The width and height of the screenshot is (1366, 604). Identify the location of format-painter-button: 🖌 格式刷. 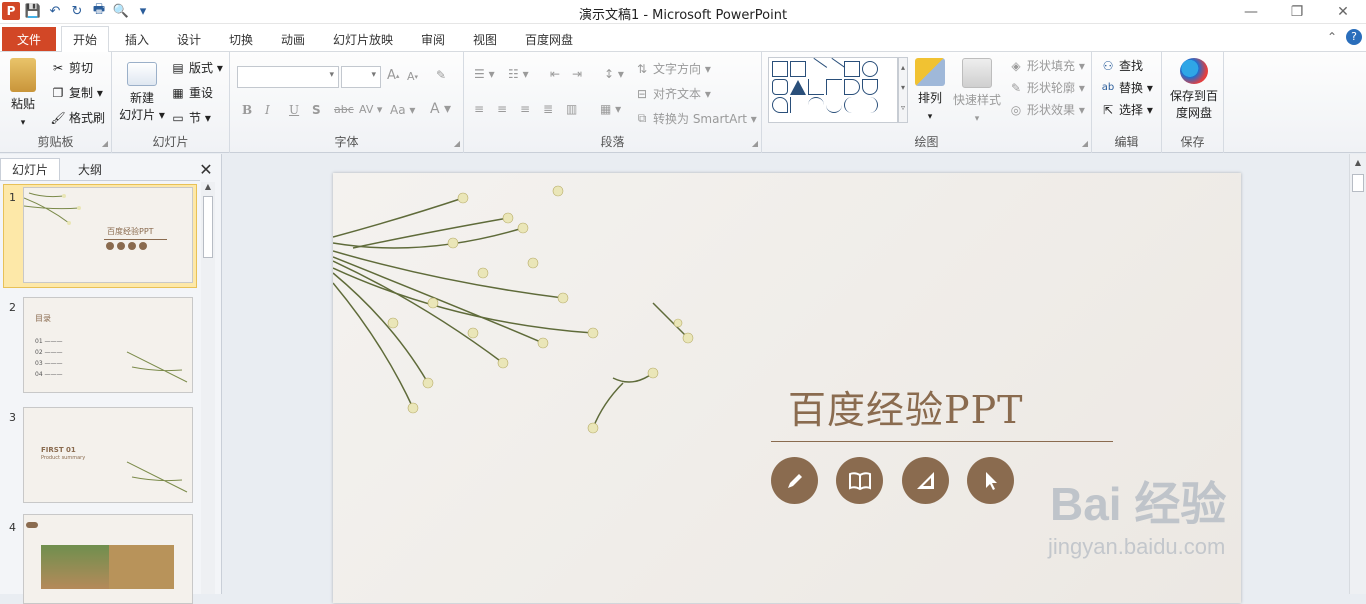
(77, 117).